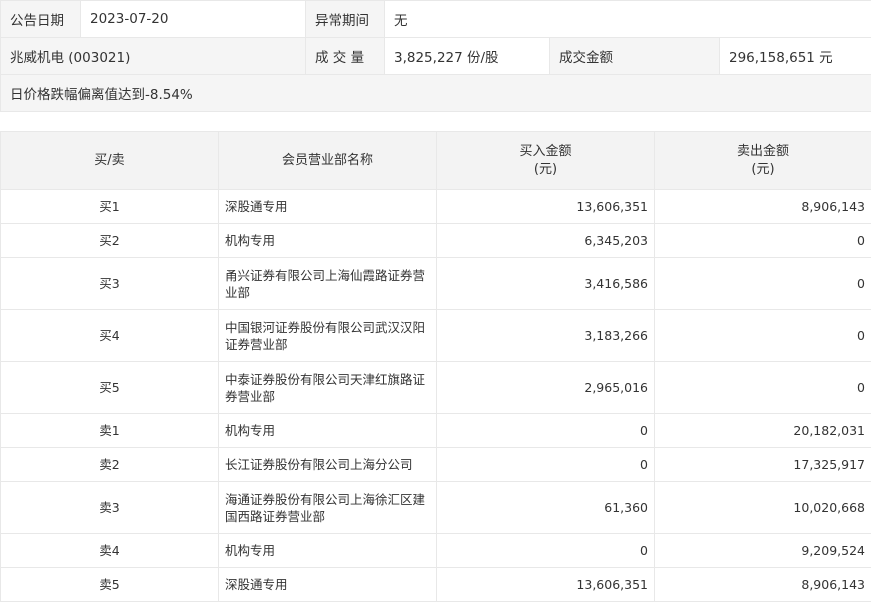 The image size is (871, 602). Describe the element at coordinates (763, 551) in the screenshot. I see `row-sell-amount: 9,209,524` at that location.